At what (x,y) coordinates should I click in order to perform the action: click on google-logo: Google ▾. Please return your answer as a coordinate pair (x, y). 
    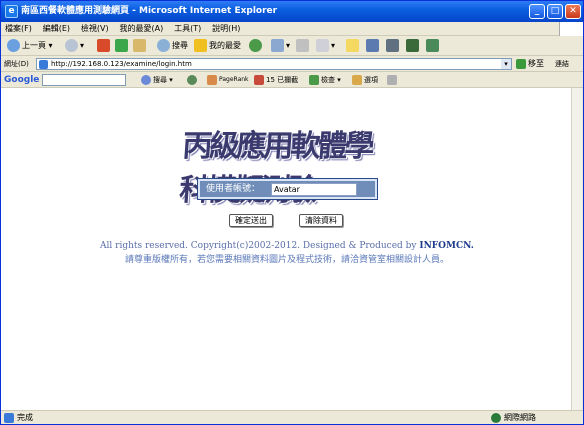
    Looking at the image, I should click on (25, 80).